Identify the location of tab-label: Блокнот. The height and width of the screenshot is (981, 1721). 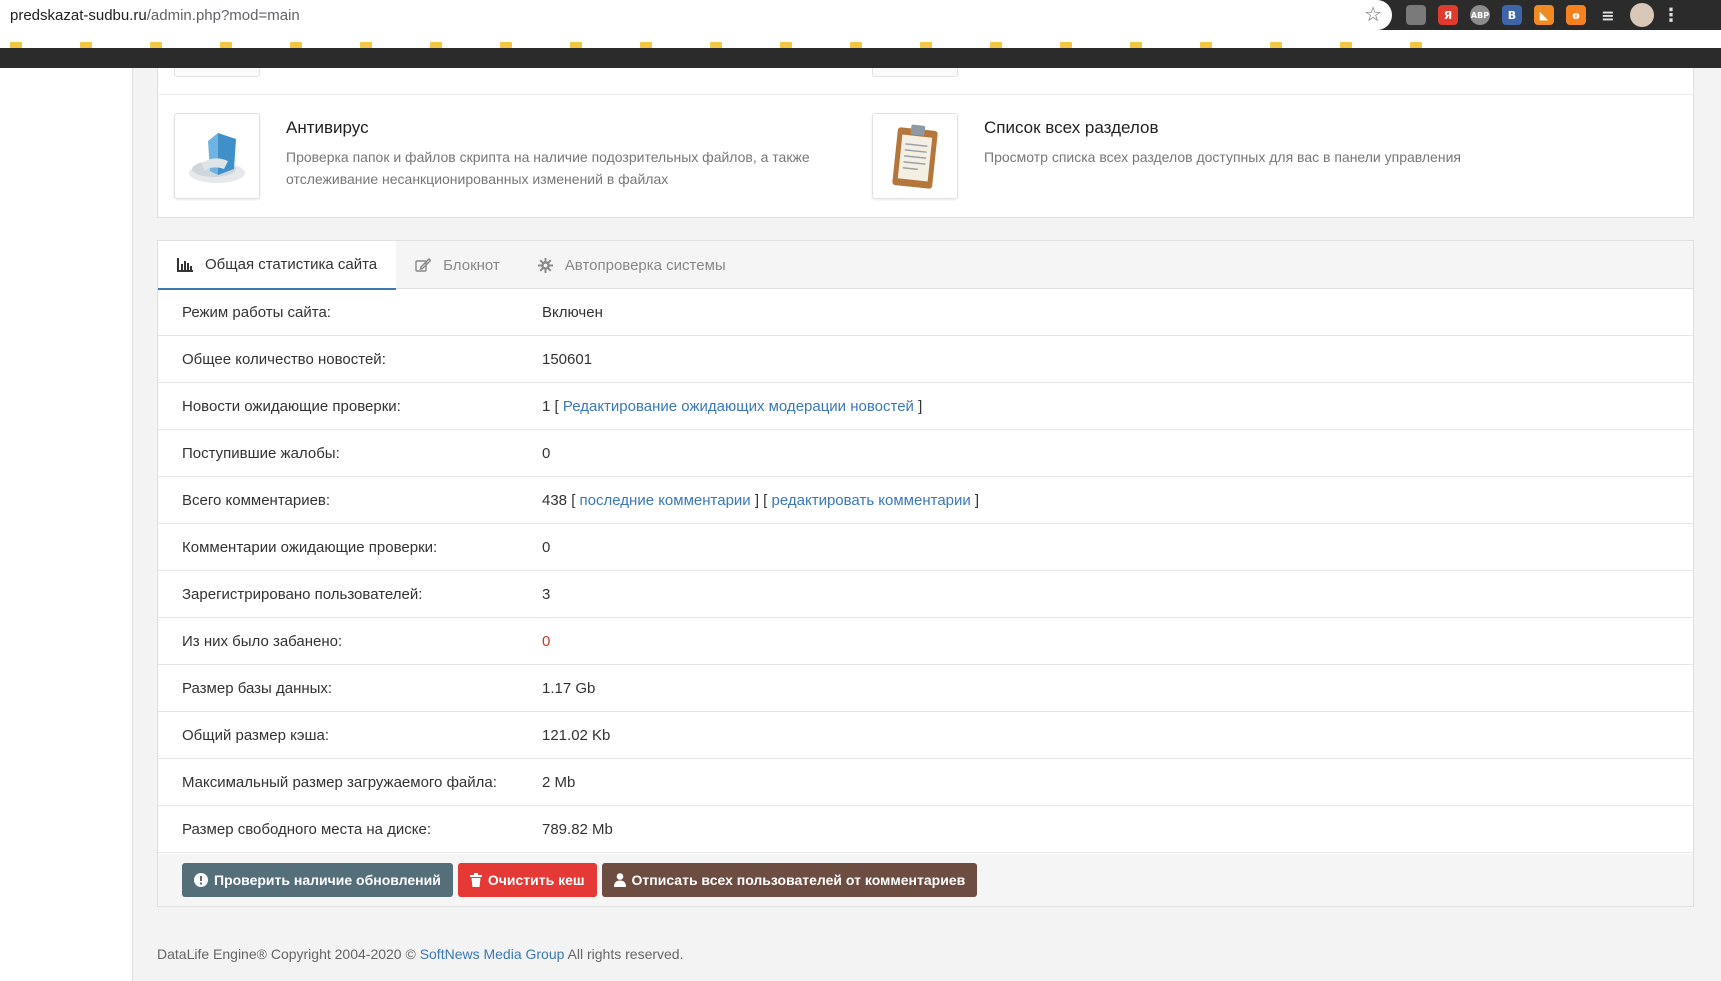
(471, 265).